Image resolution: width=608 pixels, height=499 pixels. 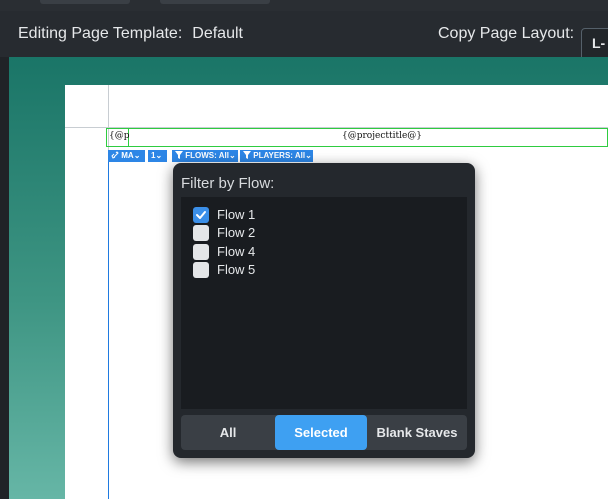 I want to click on copy-page-layout-label: Copy Page Layout:, so click(x=506, y=33).